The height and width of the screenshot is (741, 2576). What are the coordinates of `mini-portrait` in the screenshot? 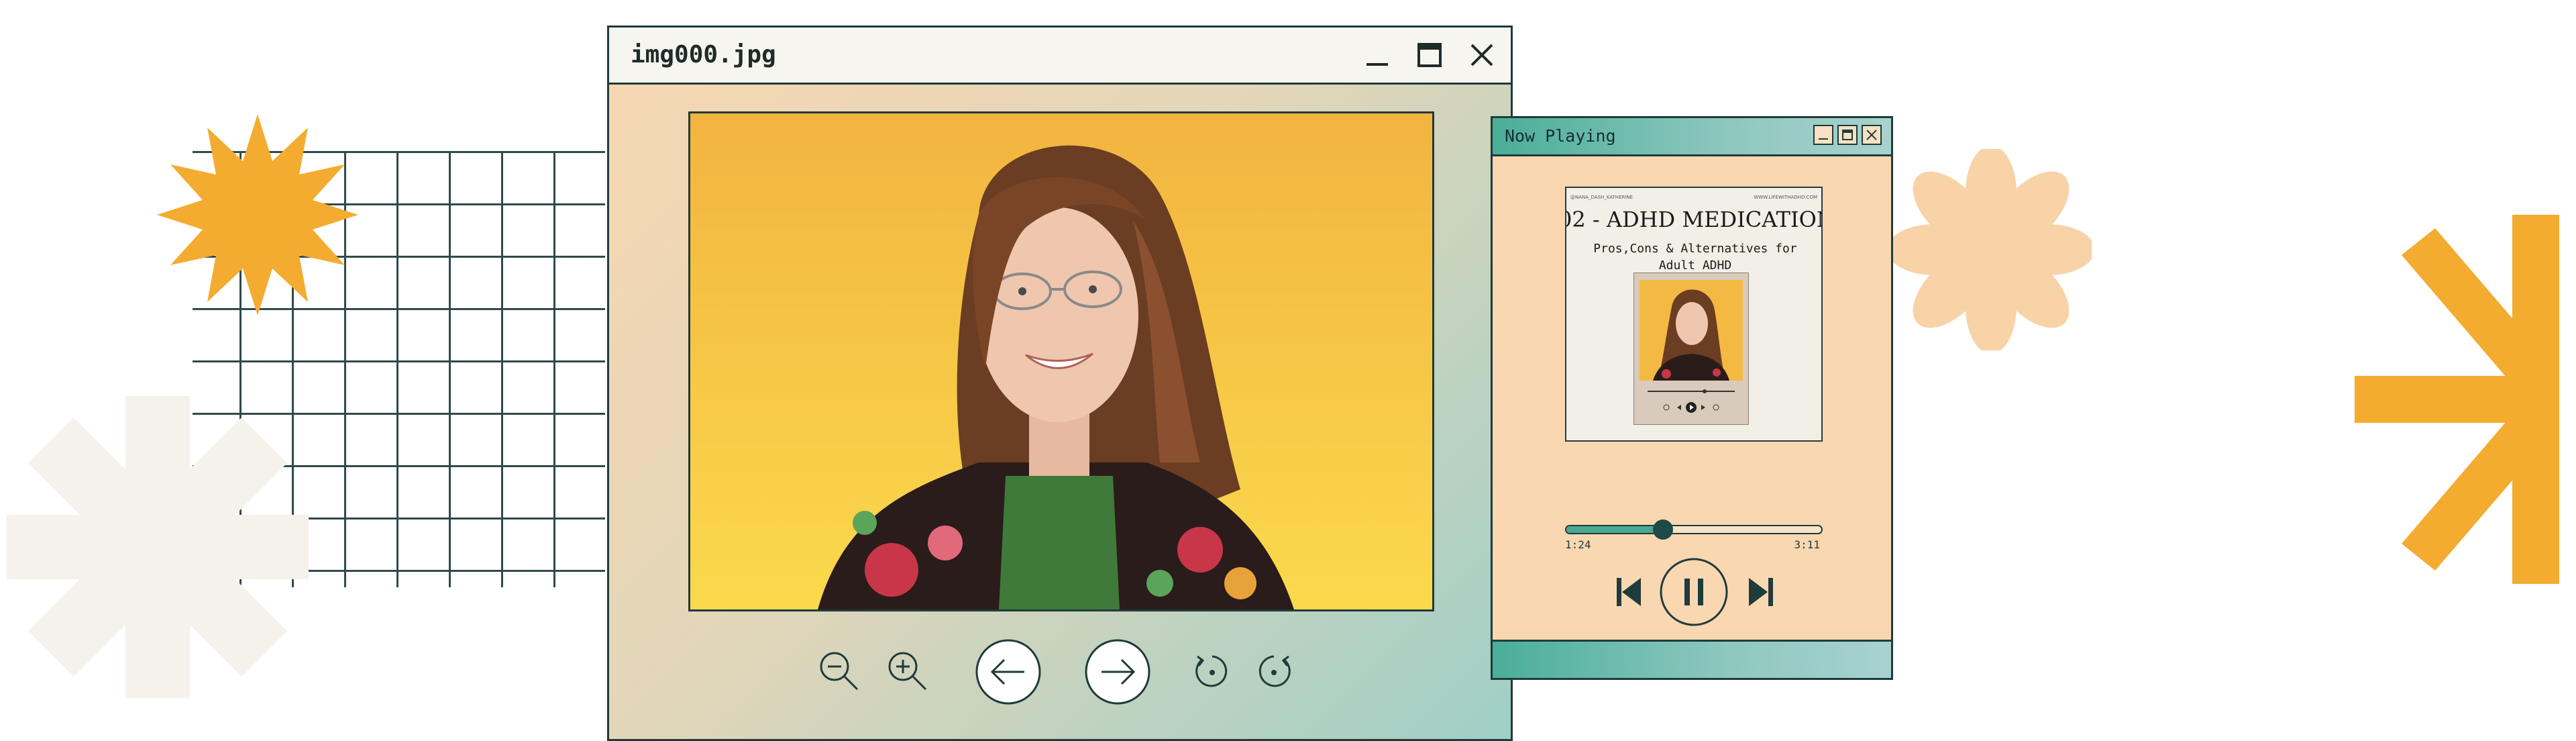 It's located at (1691, 331).